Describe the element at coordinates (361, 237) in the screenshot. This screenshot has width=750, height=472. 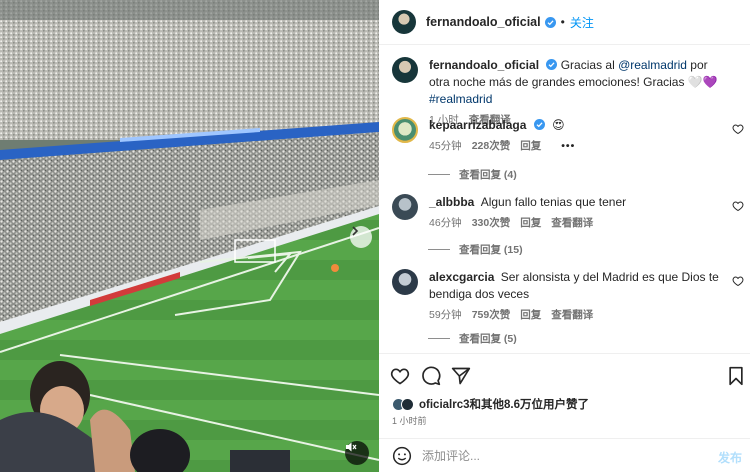
I see `next-media-button` at that location.